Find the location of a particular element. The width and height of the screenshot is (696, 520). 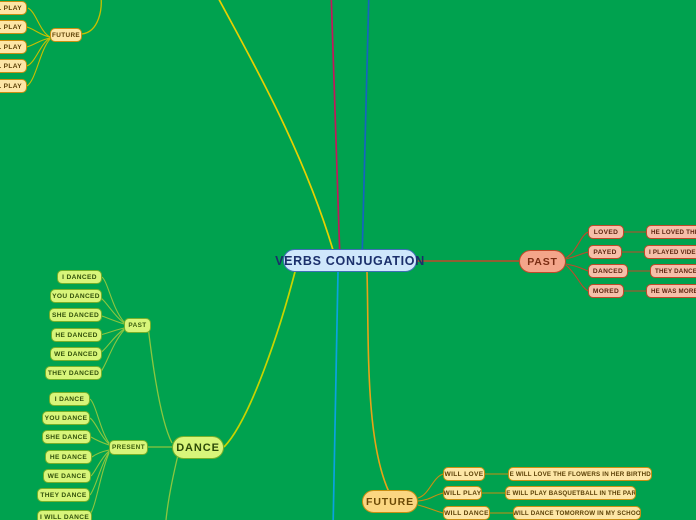

dance-present-item-1: I DANCE is located at coordinates (69, 399).